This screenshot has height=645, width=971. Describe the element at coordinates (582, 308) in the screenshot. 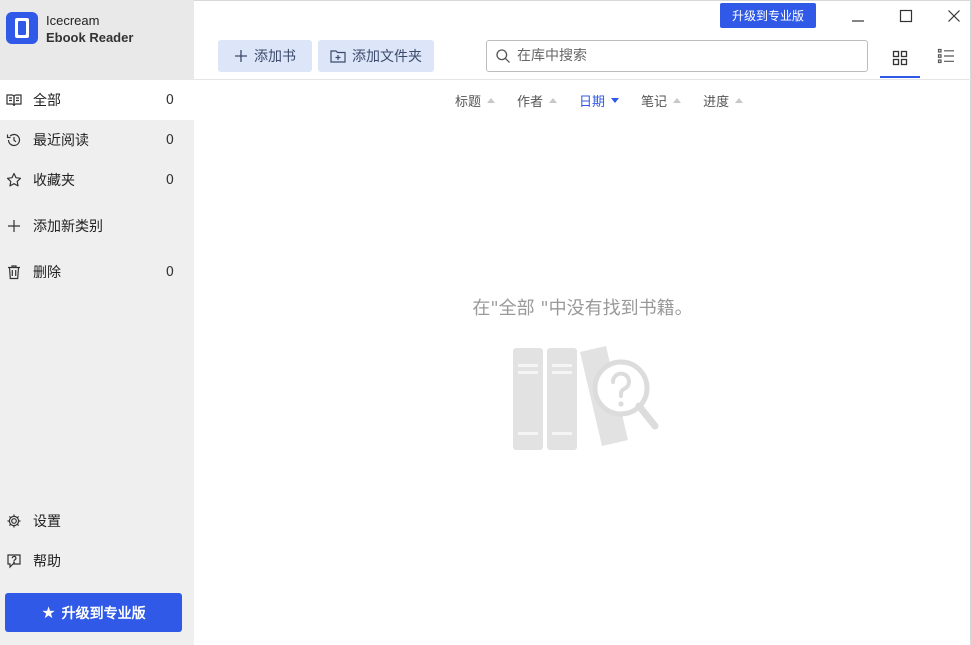

I see `empty-state-message: 在"全部 "中没有找到书籍。` at that location.